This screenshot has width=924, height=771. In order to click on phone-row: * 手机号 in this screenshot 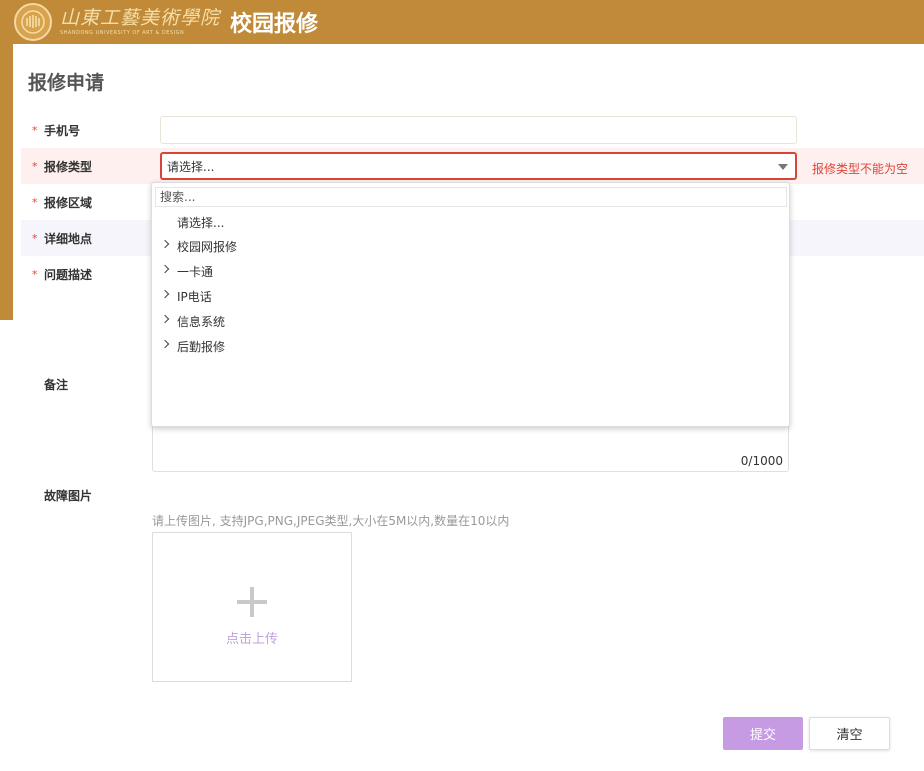, I will do `click(472, 130)`.